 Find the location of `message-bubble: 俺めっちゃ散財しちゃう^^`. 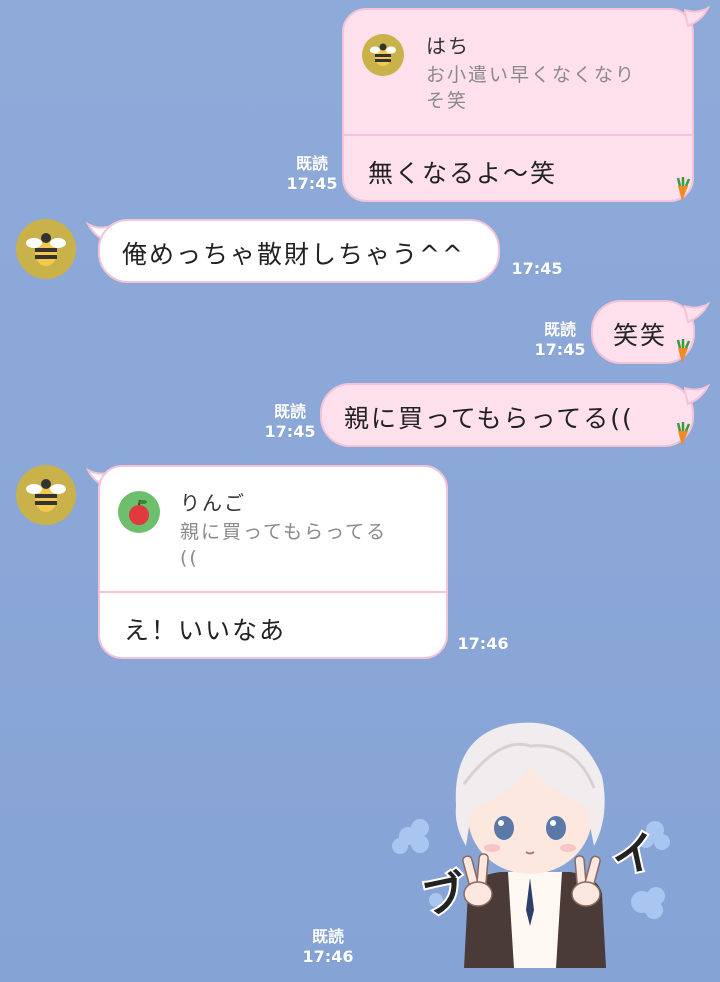

message-bubble: 俺めっちゃ散財しちゃう^^ is located at coordinates (299, 251).